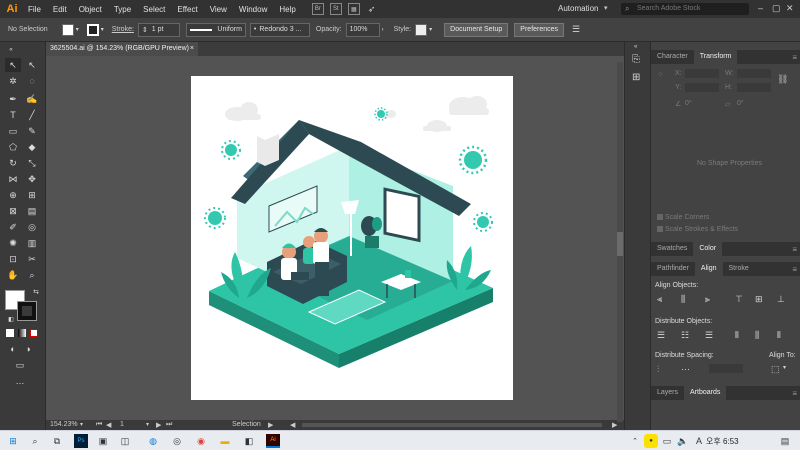 This screenshot has height=450, width=800. I want to click on scroll-right-icon: ▶, so click(614, 425).